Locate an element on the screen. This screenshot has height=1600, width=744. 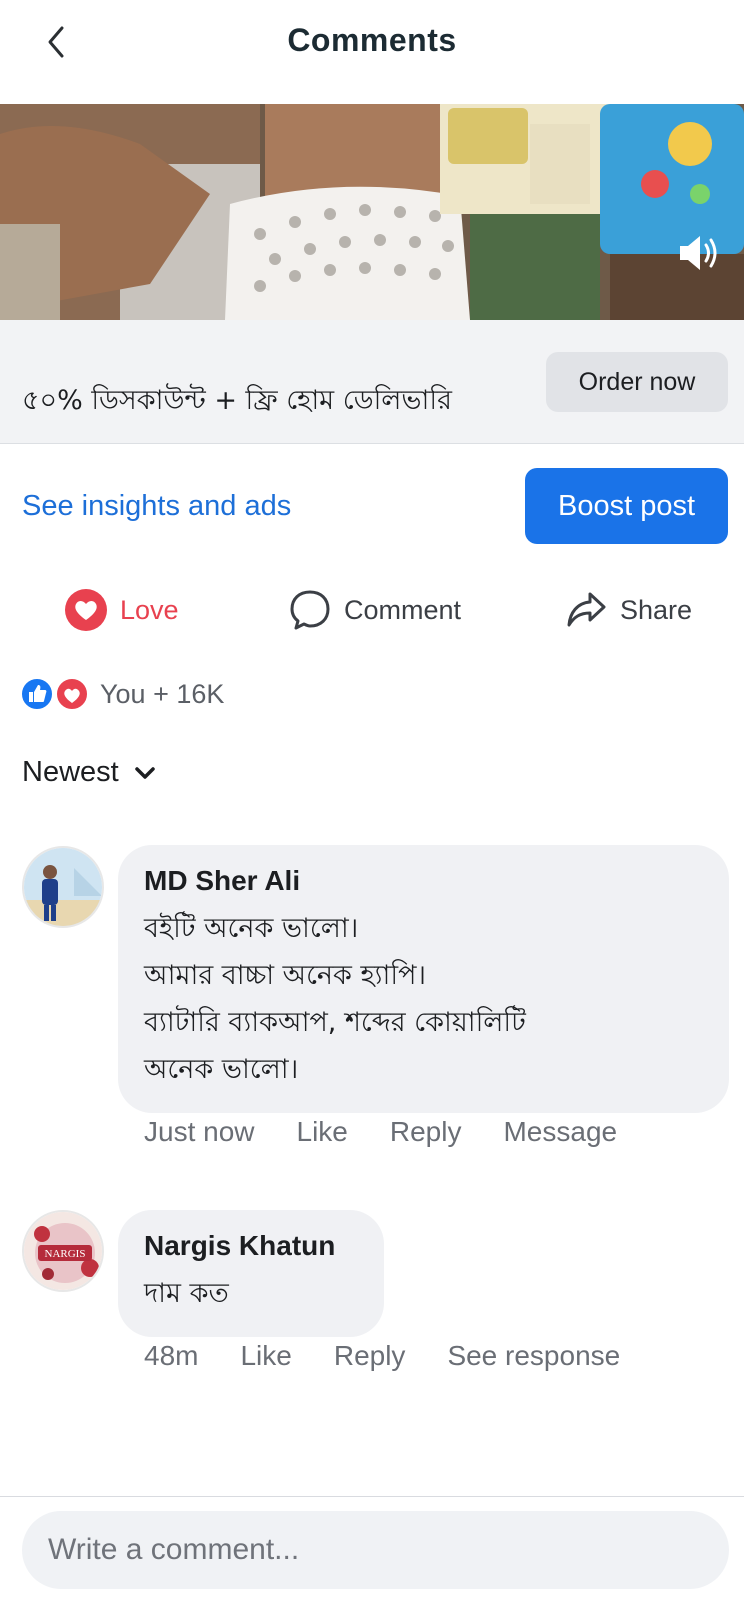
love-label: Love is located at coordinates (149, 609).